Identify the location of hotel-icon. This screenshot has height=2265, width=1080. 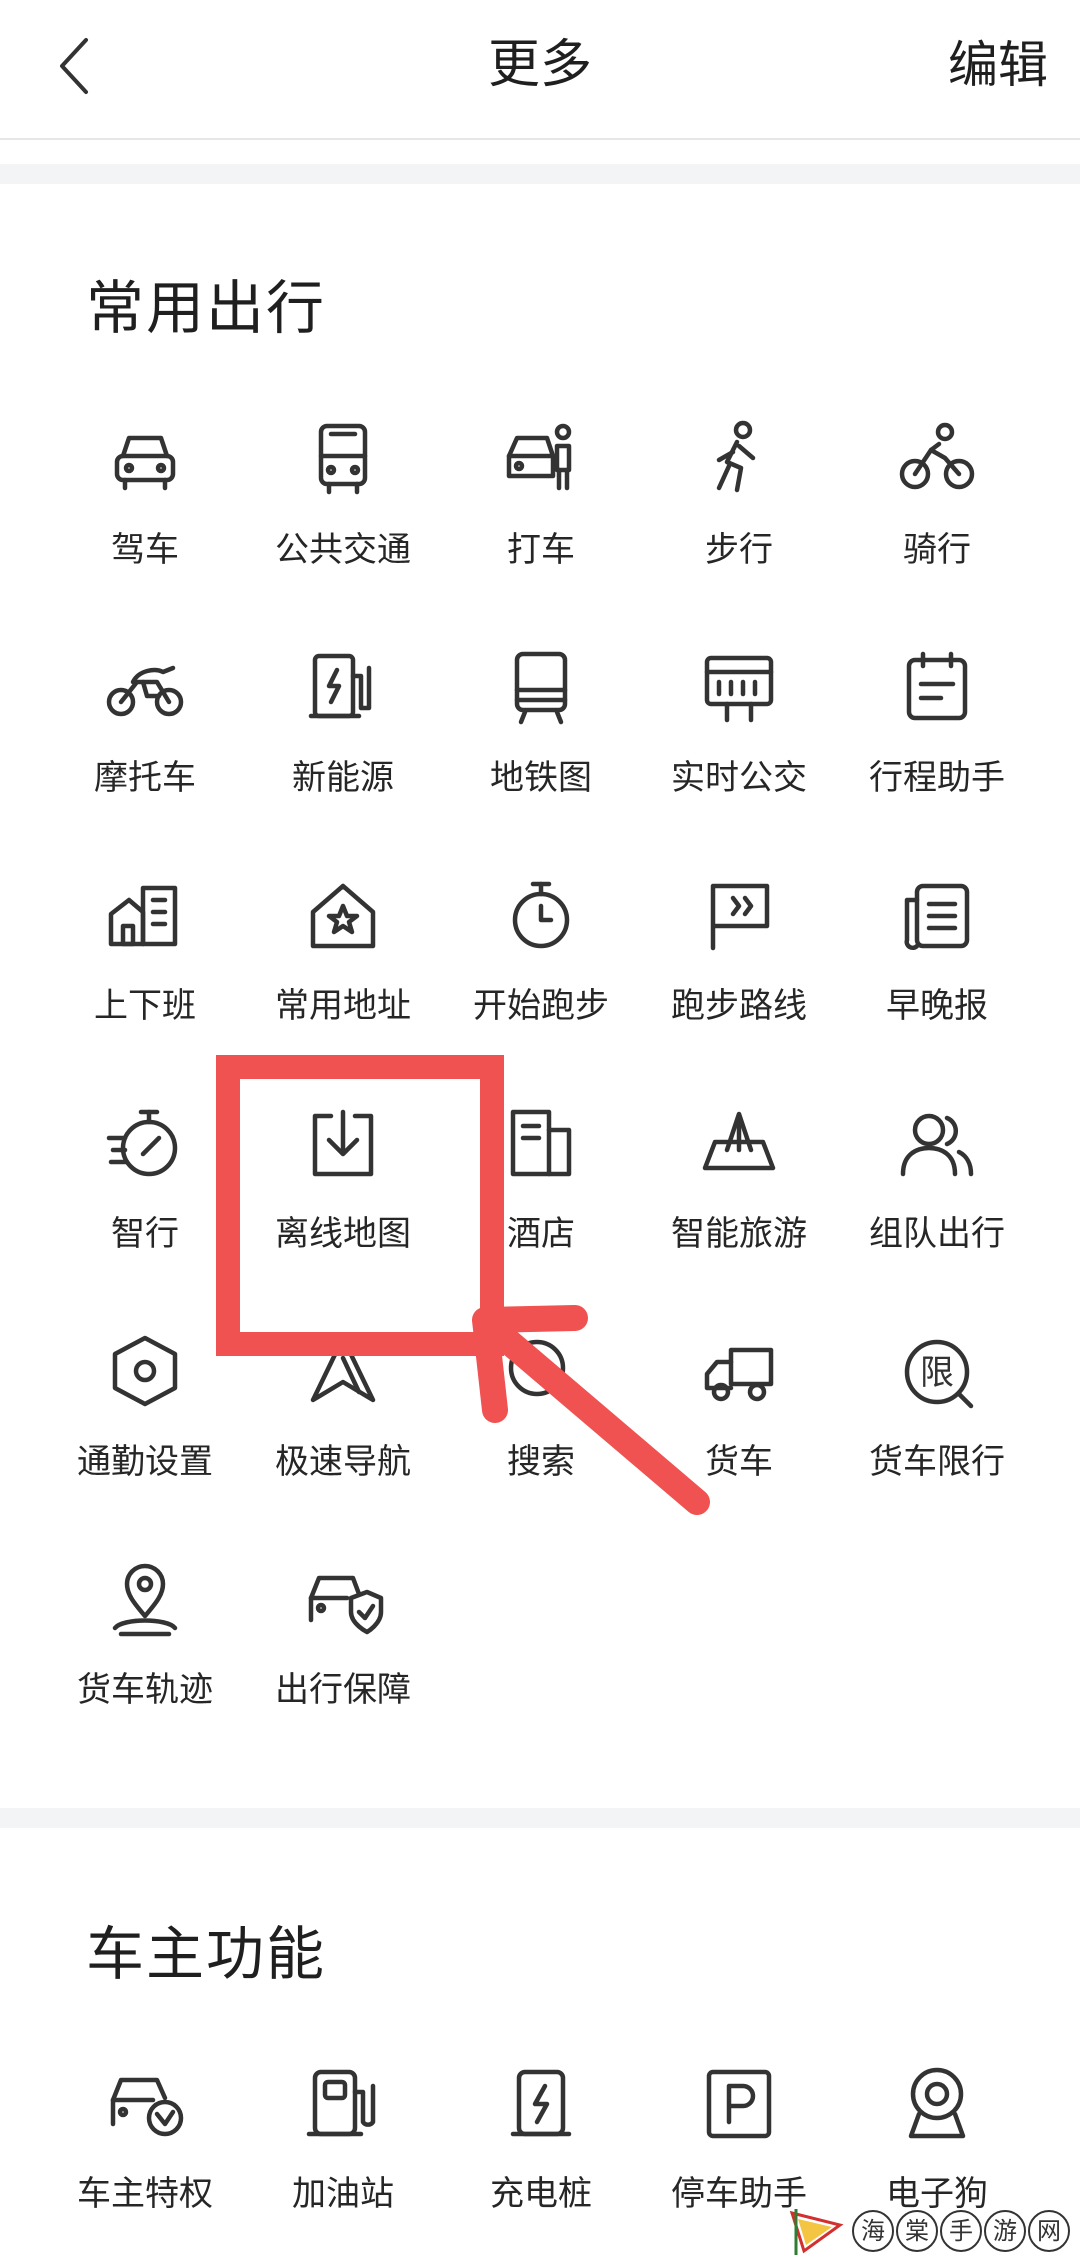
(541, 1143).